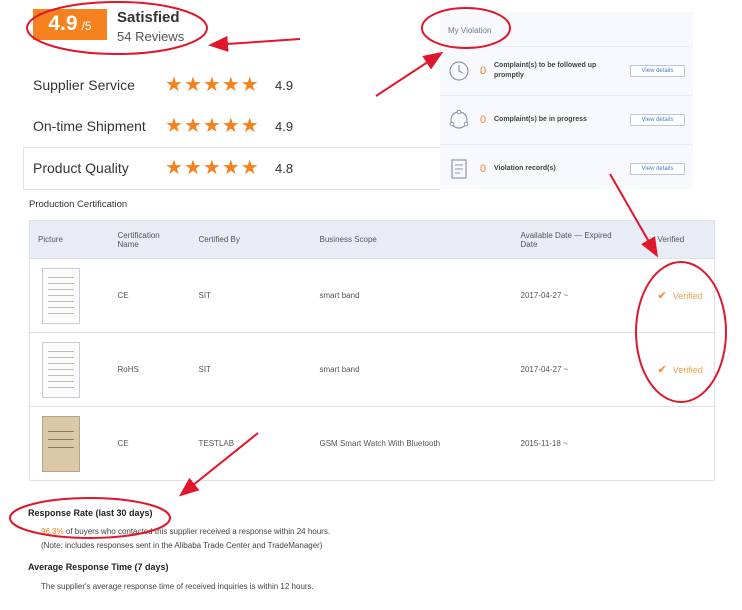 This screenshot has width=742, height=610. Describe the element at coordinates (90, 513) in the screenshot. I see `response-rate-title: Response Rate (last 30 days)` at that location.